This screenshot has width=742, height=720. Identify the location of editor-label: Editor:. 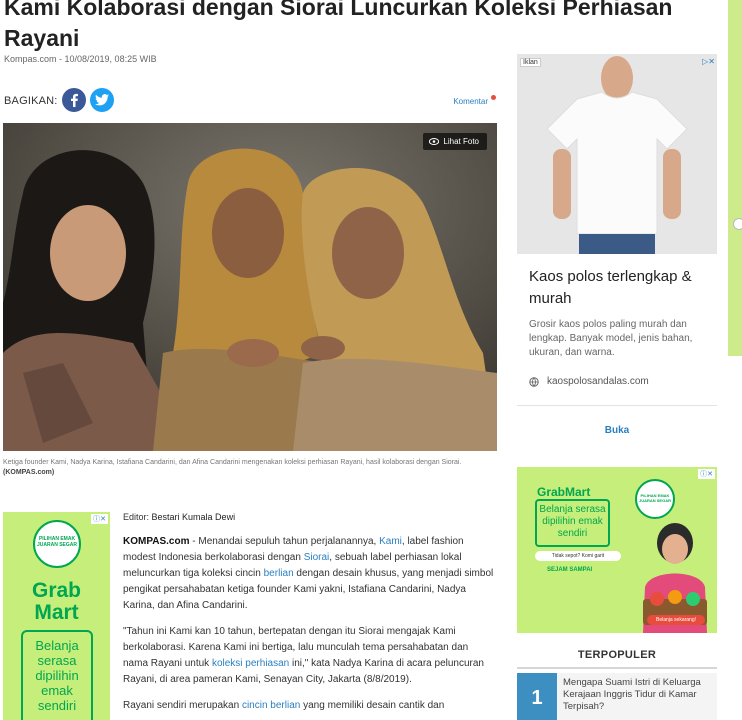
(136, 517).